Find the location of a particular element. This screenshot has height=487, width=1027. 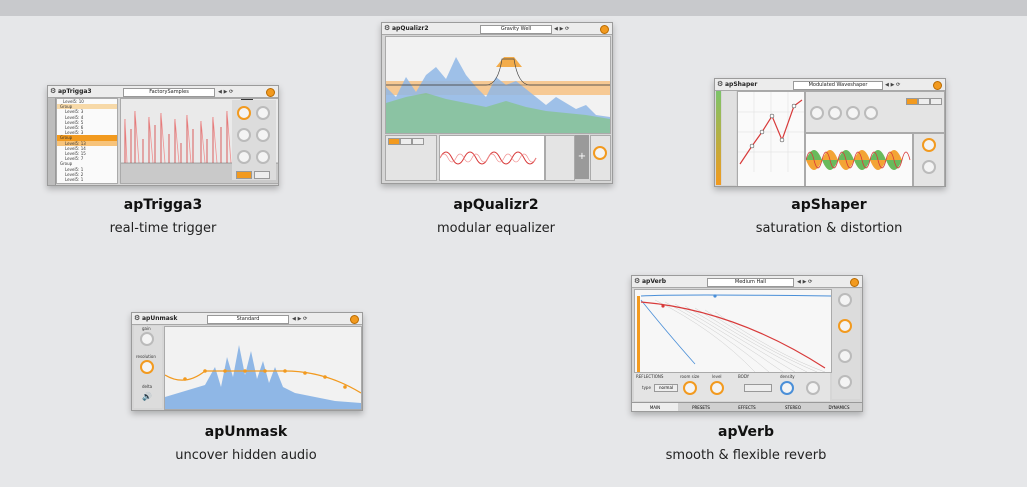

clock-knob is located at coordinates (244, 113).